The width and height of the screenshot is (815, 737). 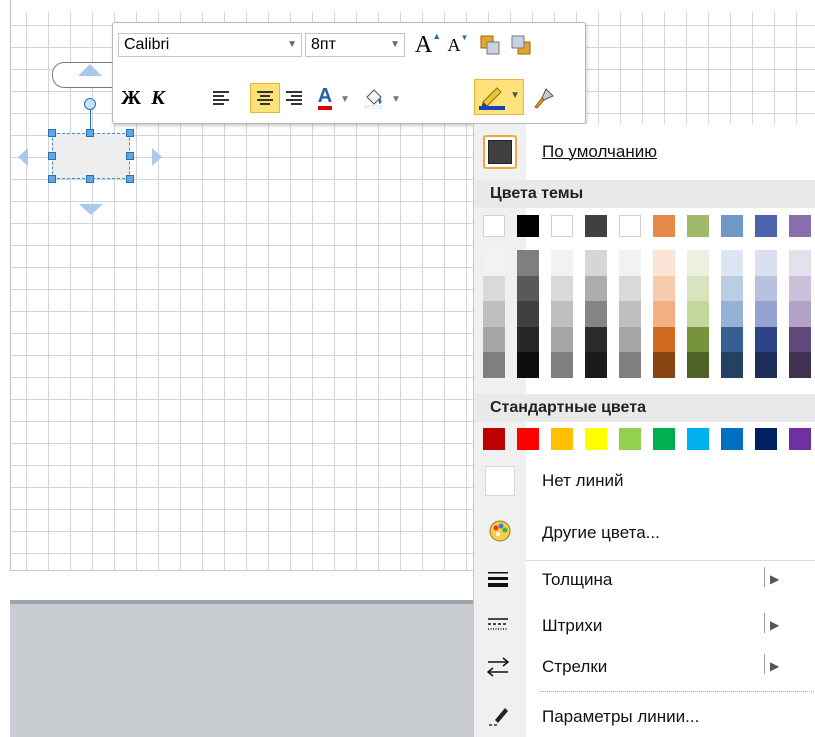 I want to click on rotation-handle, so click(x=90, y=104).